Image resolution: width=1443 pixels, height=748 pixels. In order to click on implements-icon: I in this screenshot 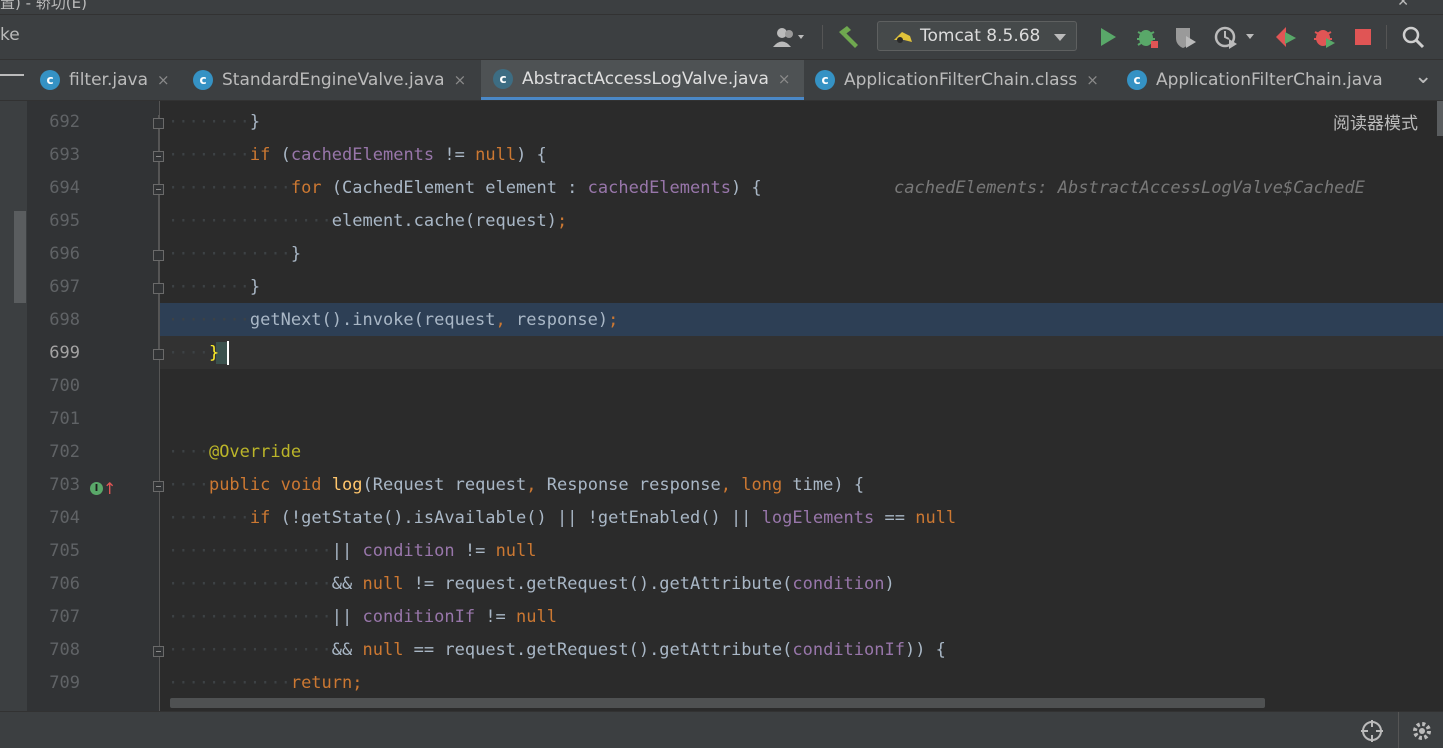, I will do `click(96, 488)`.